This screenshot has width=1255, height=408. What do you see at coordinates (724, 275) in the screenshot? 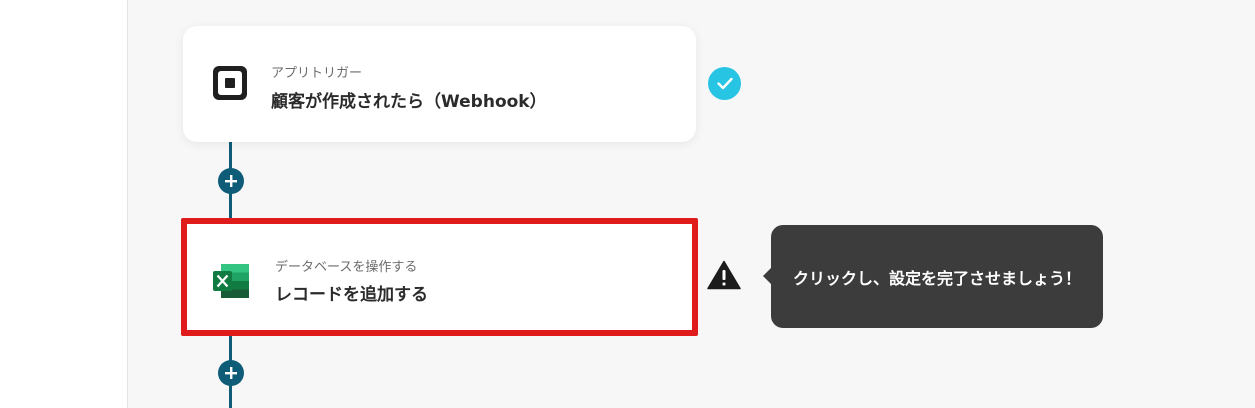
I see `warning-icon` at bounding box center [724, 275].